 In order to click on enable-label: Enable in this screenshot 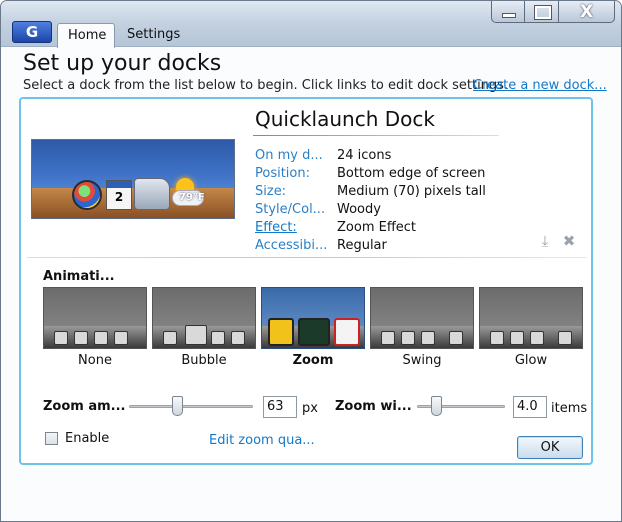, I will do `click(87, 438)`.